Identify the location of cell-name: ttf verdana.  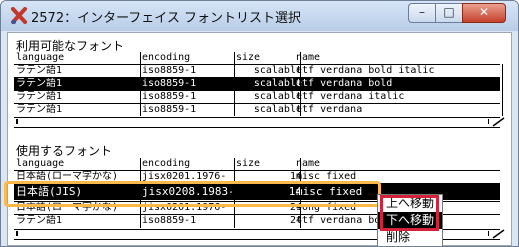
(329, 109).